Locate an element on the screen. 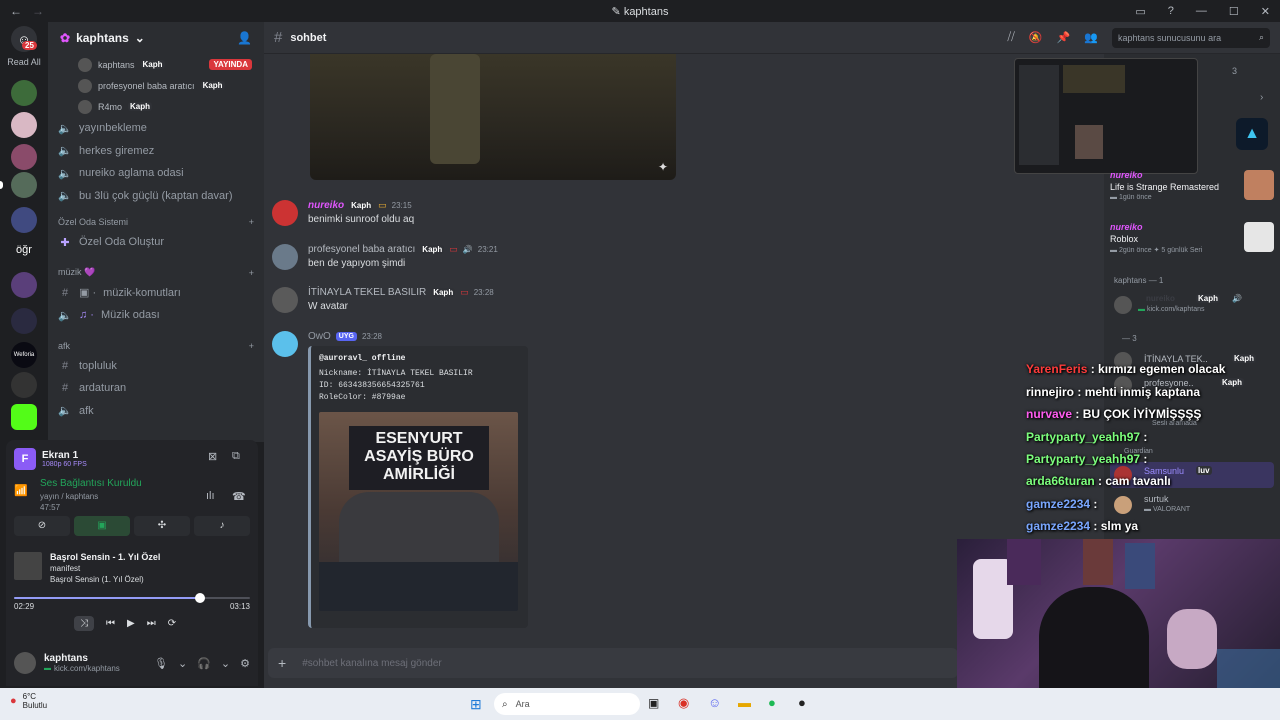 Image resolution: width=1280 pixels, height=720 pixels. voice-user: R4mo Kaph is located at coordinates (156, 106).